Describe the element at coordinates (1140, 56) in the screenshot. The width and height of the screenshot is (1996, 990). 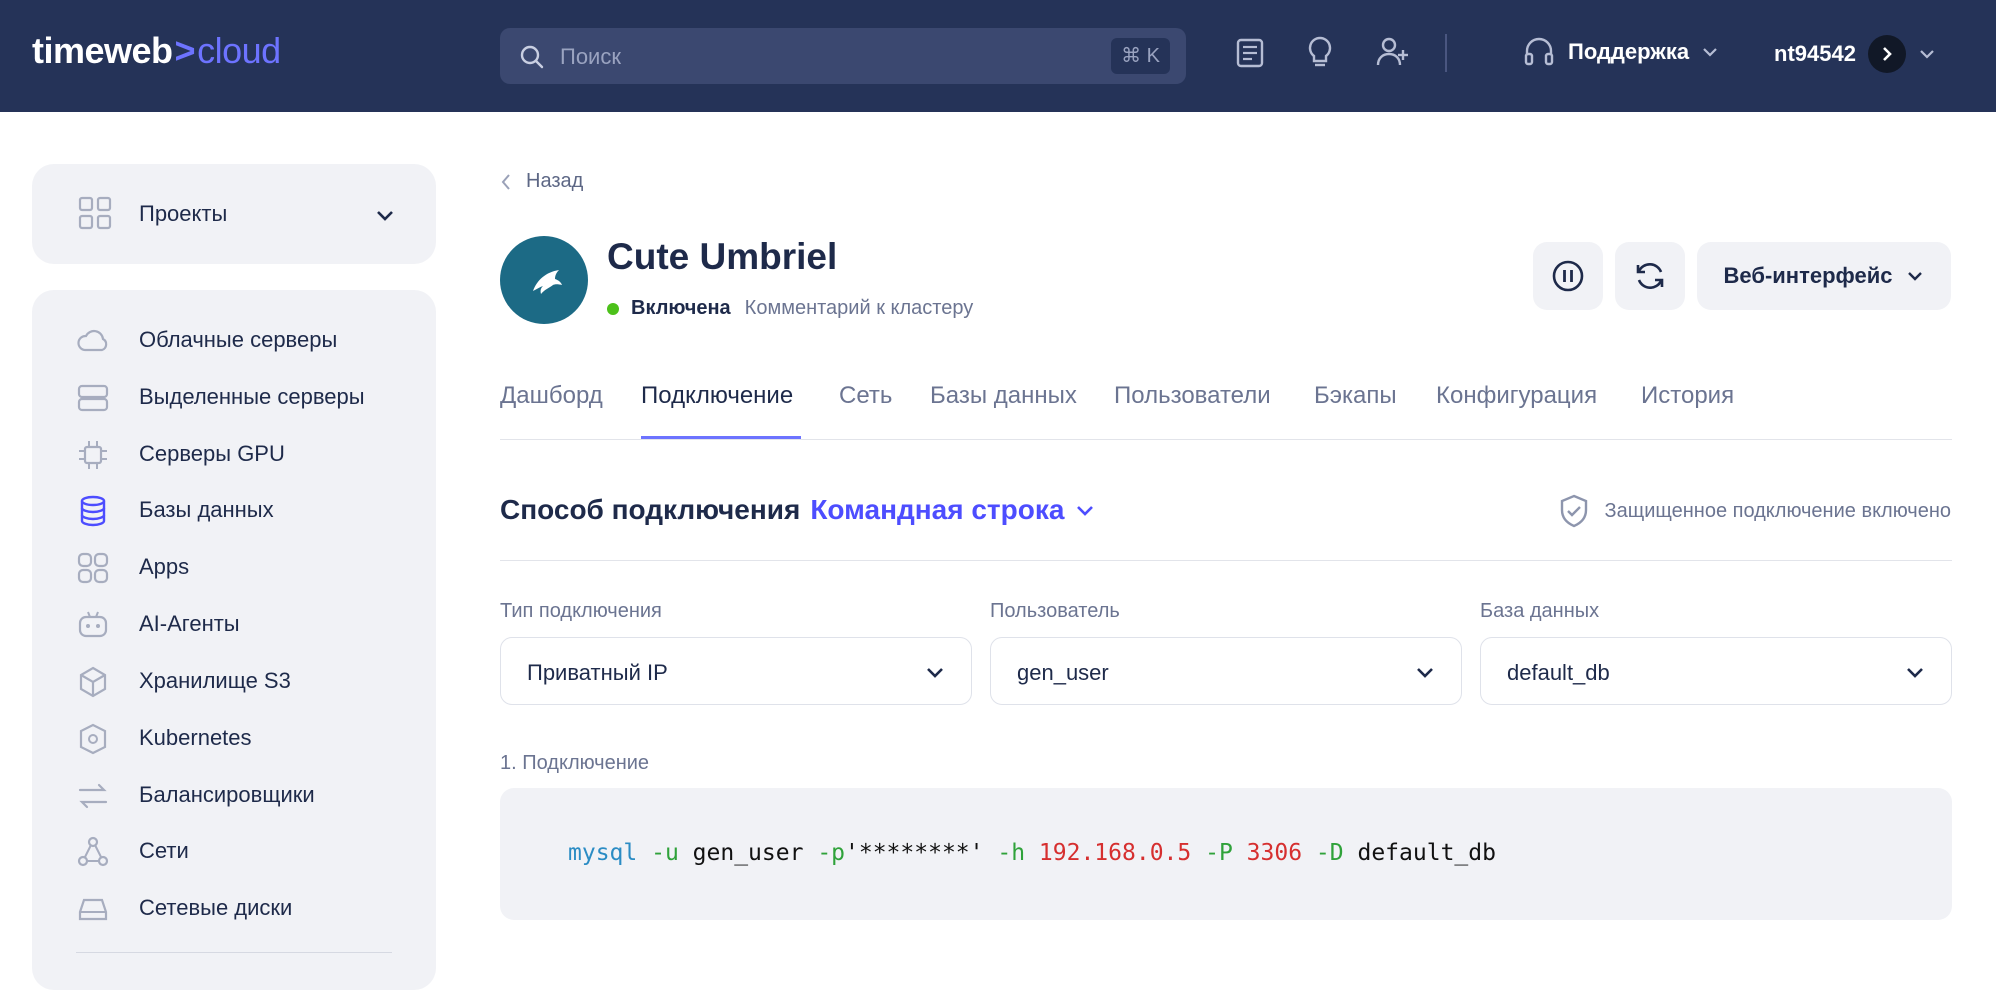
I see `search-shortcut: ⌘ K` at that location.